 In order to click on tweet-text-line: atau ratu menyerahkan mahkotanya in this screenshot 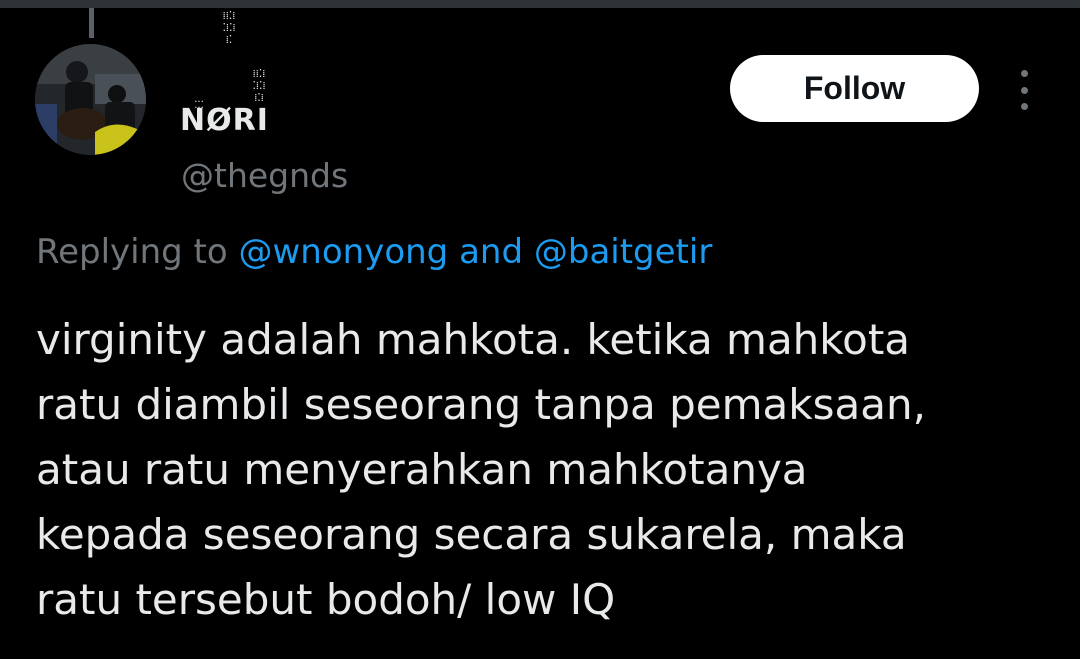, I will do `click(422, 469)`.